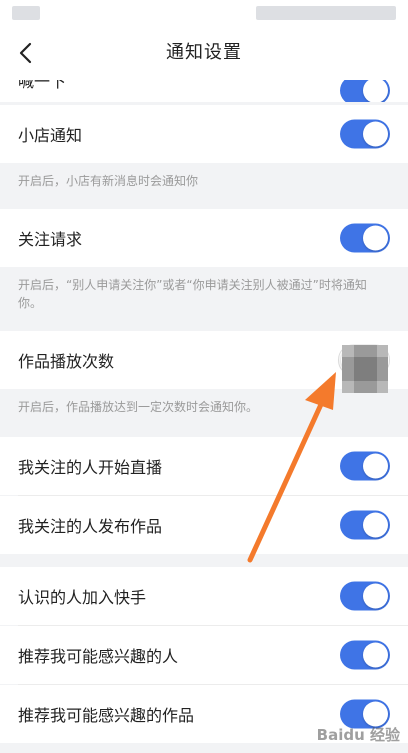  I want to click on annotation-arrow, so click(291, 467).